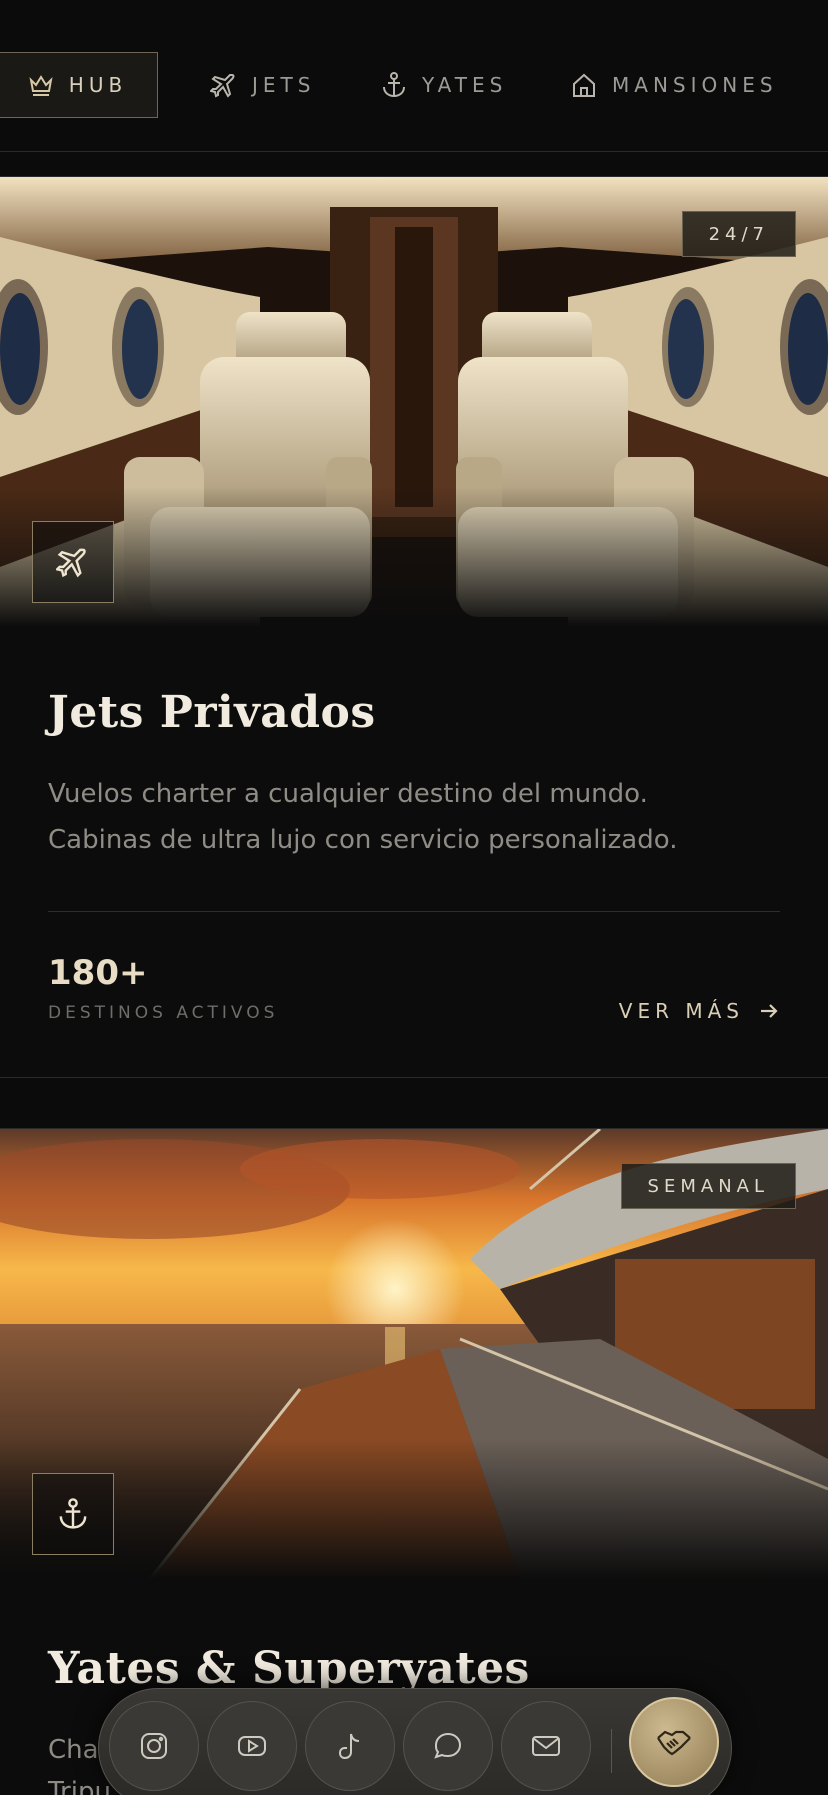  I want to click on nav-tab-yates: YATES, so click(443, 85).